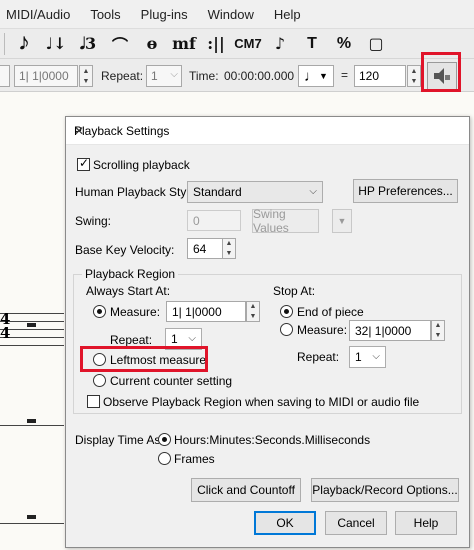 Image resolution: width=474 pixels, height=550 pixels. I want to click on end-of-piece-radio, so click(286, 311).